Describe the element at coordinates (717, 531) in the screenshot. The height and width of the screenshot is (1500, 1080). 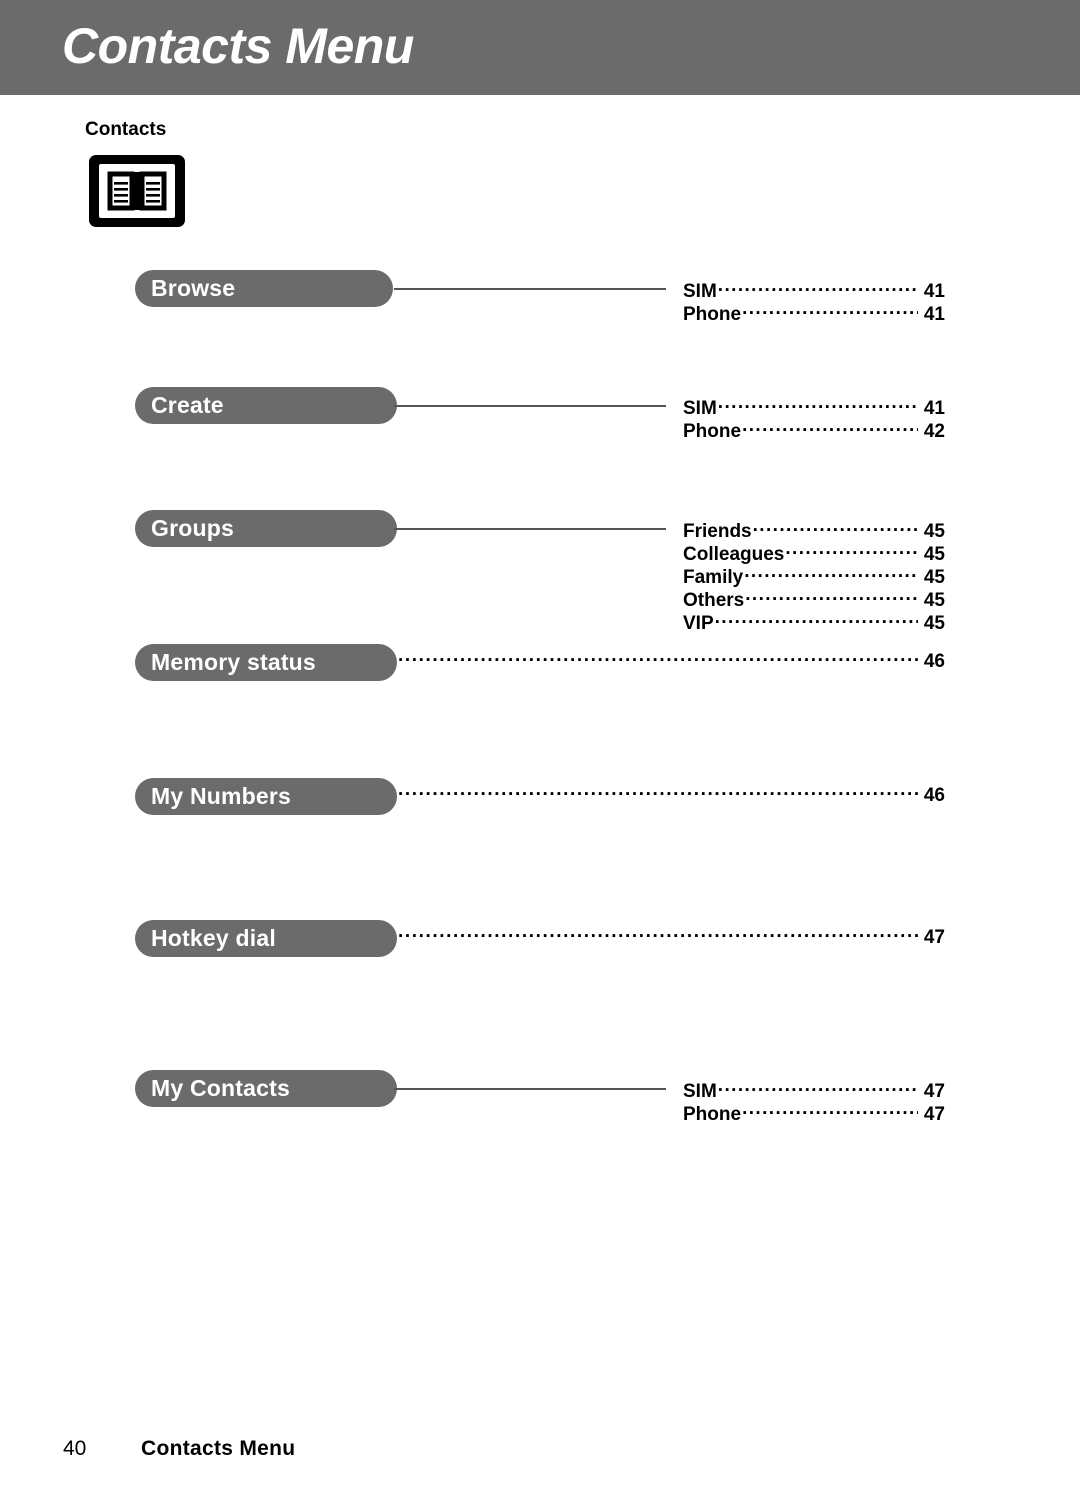
I see `sub-item-label: Friends` at that location.